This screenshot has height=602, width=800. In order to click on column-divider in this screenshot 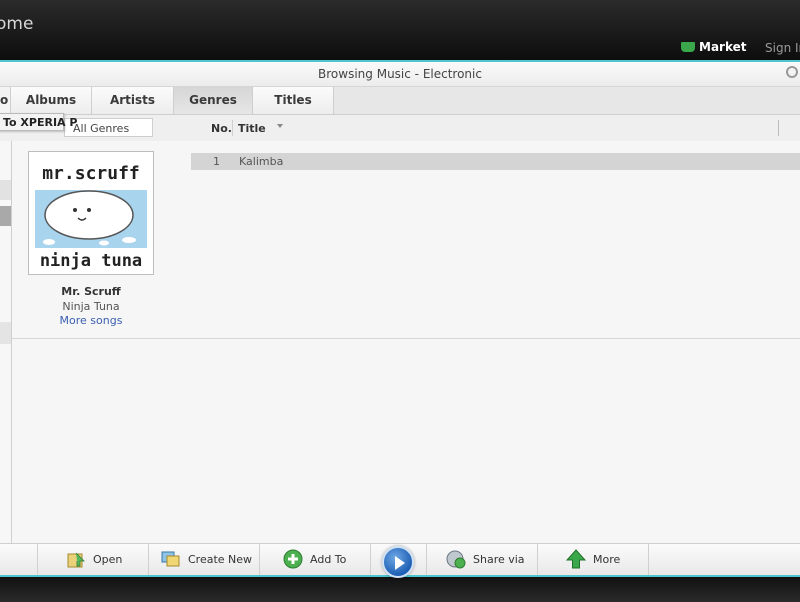, I will do `click(232, 128)`.